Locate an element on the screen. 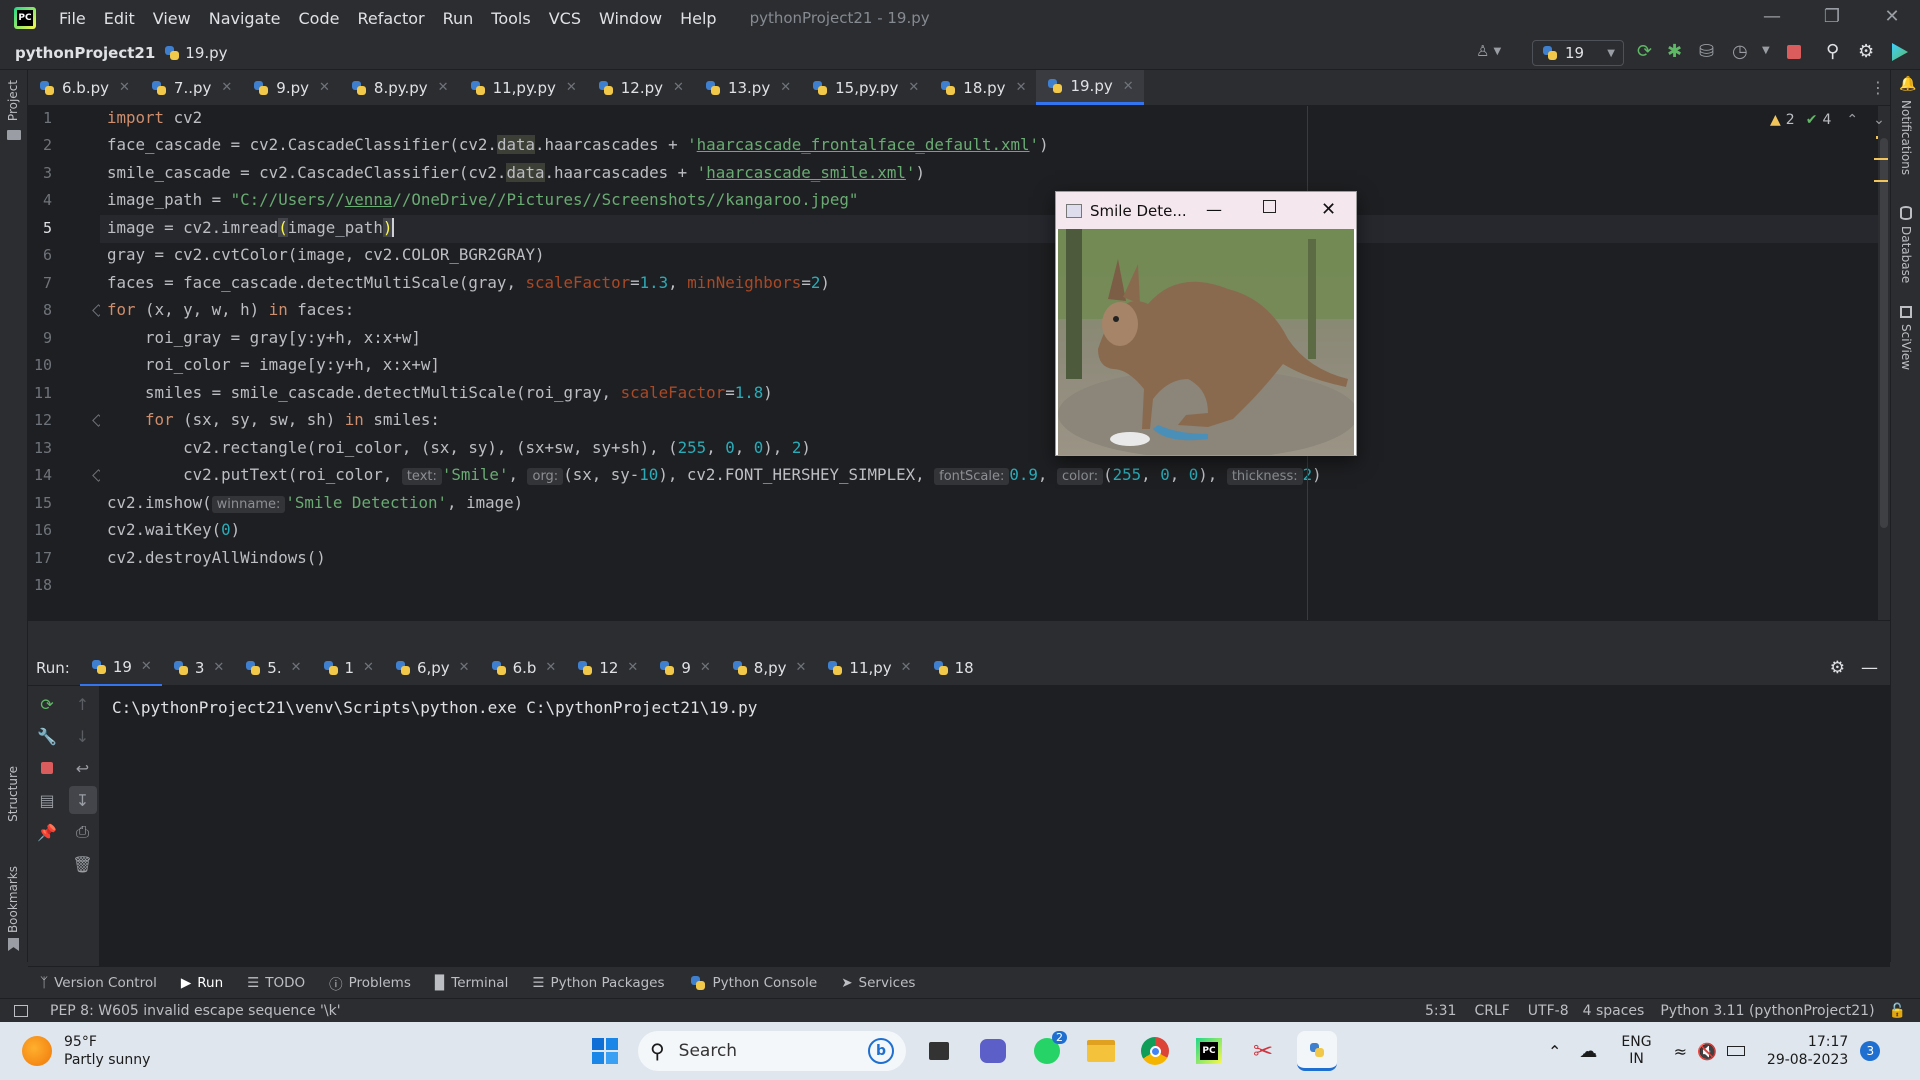  menu-view: View is located at coordinates (172, 18).